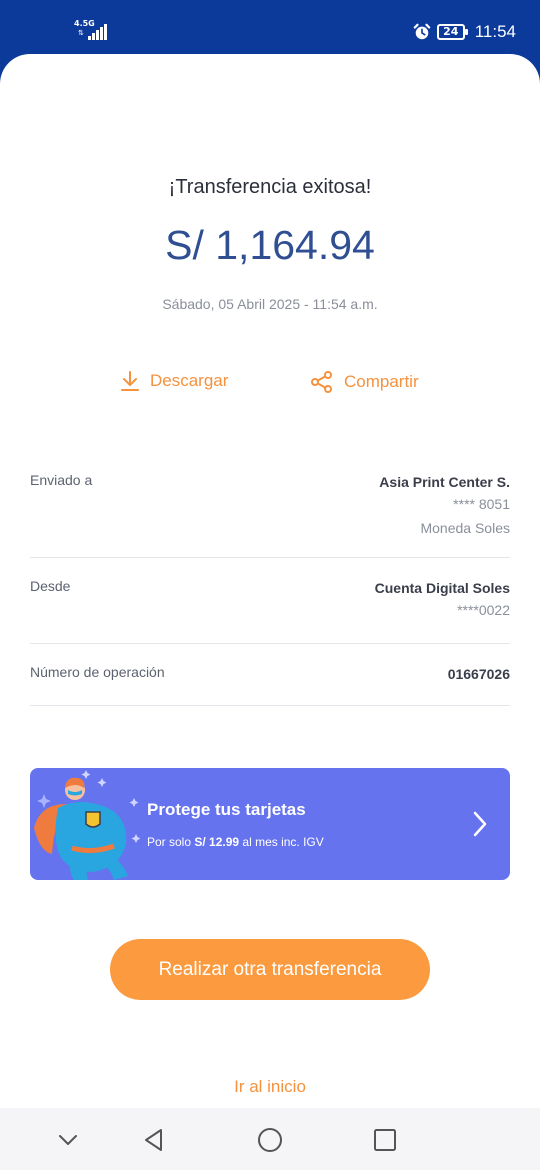 The image size is (540, 1170). I want to click on download-label: Descargar, so click(189, 380).